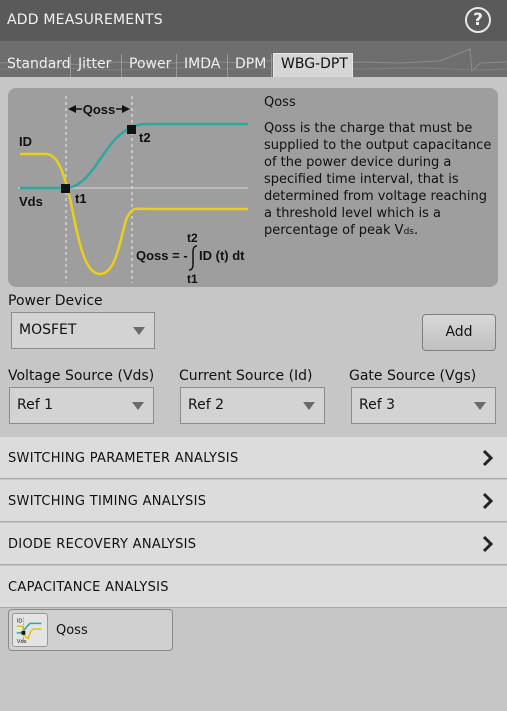  What do you see at coordinates (30, 630) in the screenshot?
I see `qoss-waveform-icon: ID Vds` at bounding box center [30, 630].